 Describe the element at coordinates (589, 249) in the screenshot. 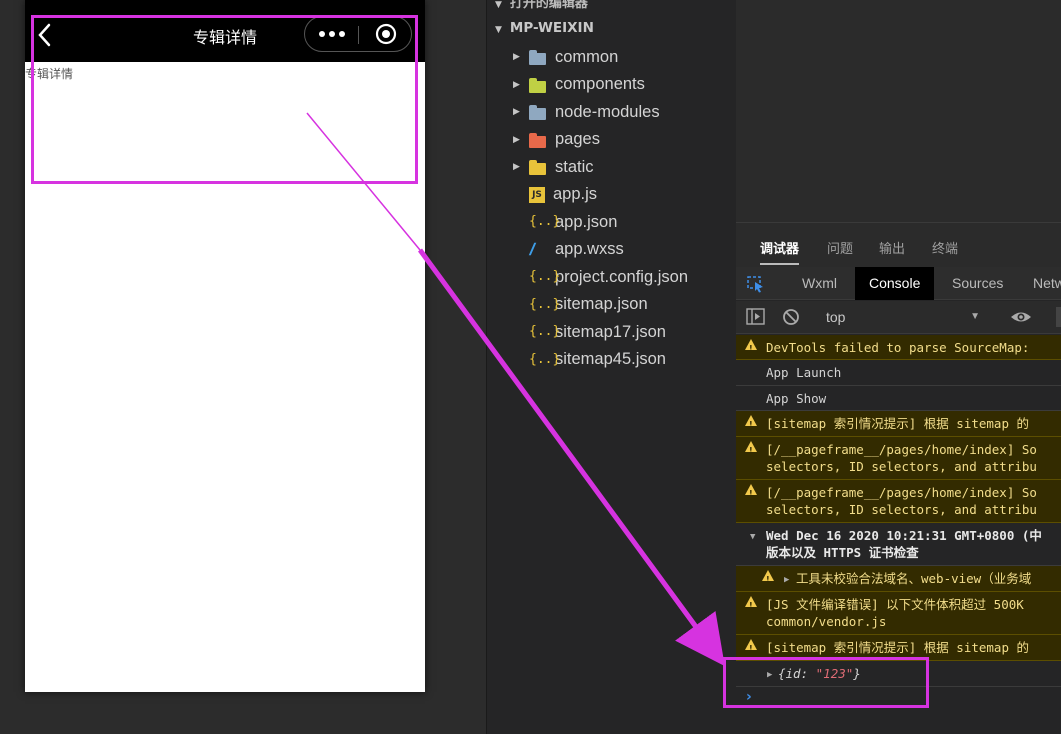

I see `tree-item-label: app.wxss` at that location.